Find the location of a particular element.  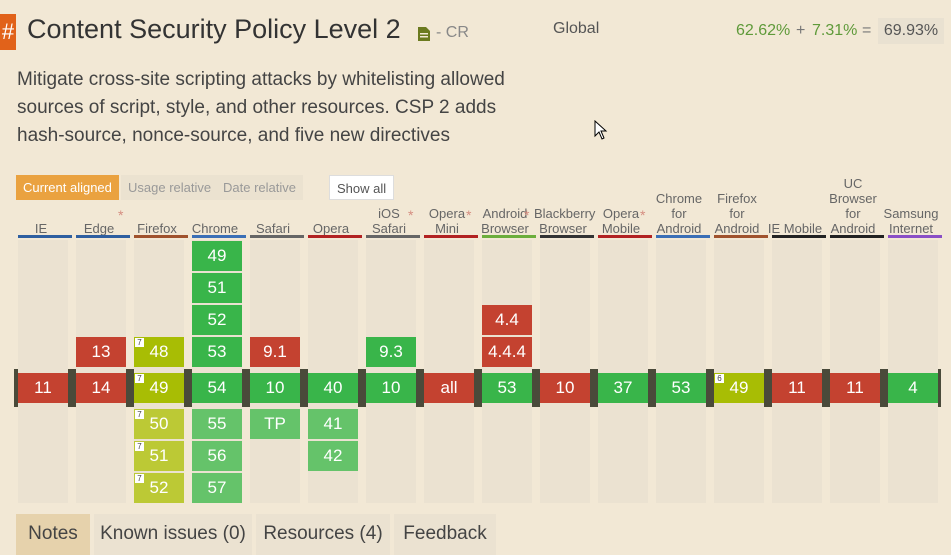

version-cell: 48 7 is located at coordinates (159, 352).